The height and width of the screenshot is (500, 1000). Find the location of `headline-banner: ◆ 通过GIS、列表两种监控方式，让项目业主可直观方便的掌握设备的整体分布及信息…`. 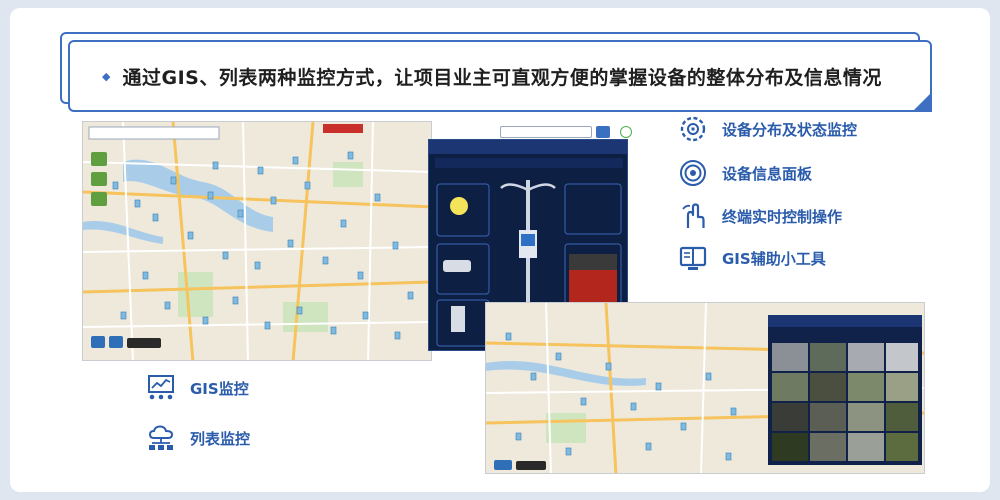

headline-banner: ◆ 通过GIS、列表两种监控方式，让项目业主可直观方便的掌握设备的整体分布及信息… is located at coordinates (500, 76).